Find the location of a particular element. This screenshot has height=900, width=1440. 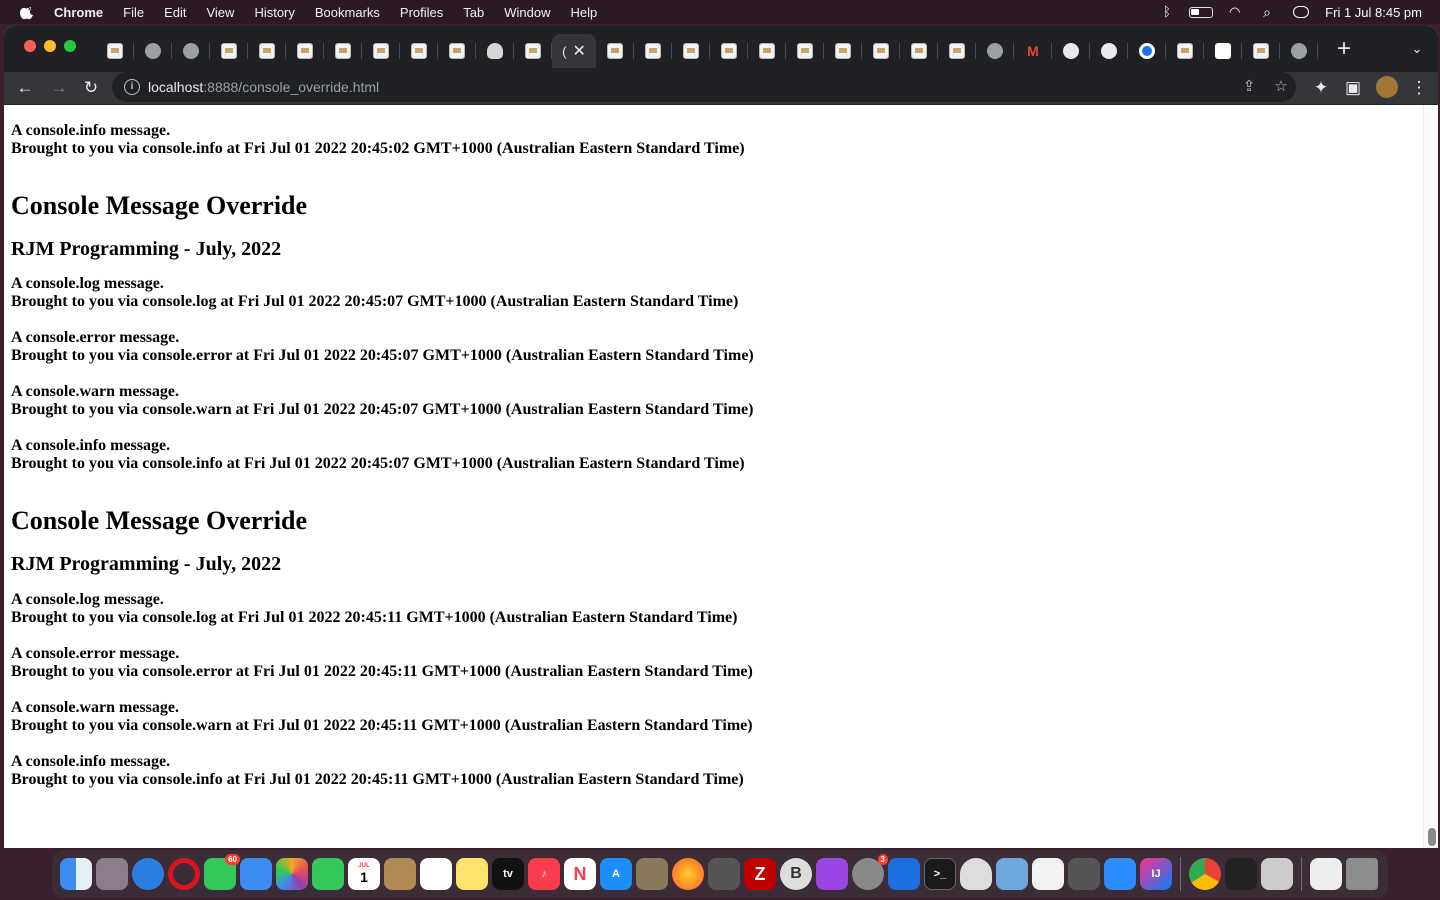

tab-active: ( ✕ is located at coordinates (574, 51).